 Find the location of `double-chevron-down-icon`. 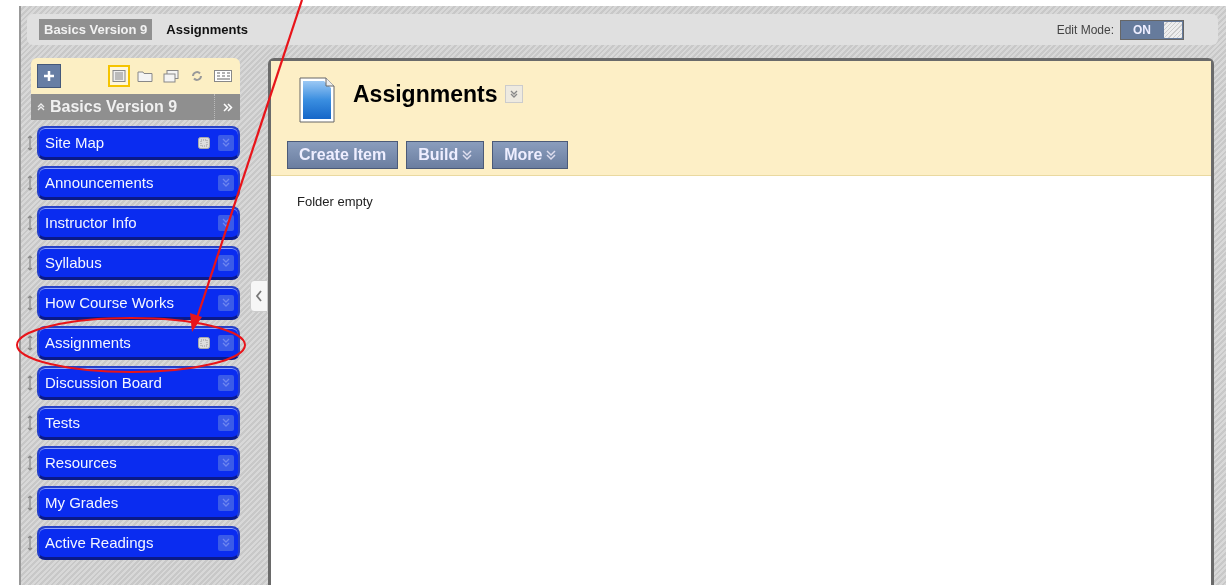

double-chevron-down-icon is located at coordinates (514, 94).